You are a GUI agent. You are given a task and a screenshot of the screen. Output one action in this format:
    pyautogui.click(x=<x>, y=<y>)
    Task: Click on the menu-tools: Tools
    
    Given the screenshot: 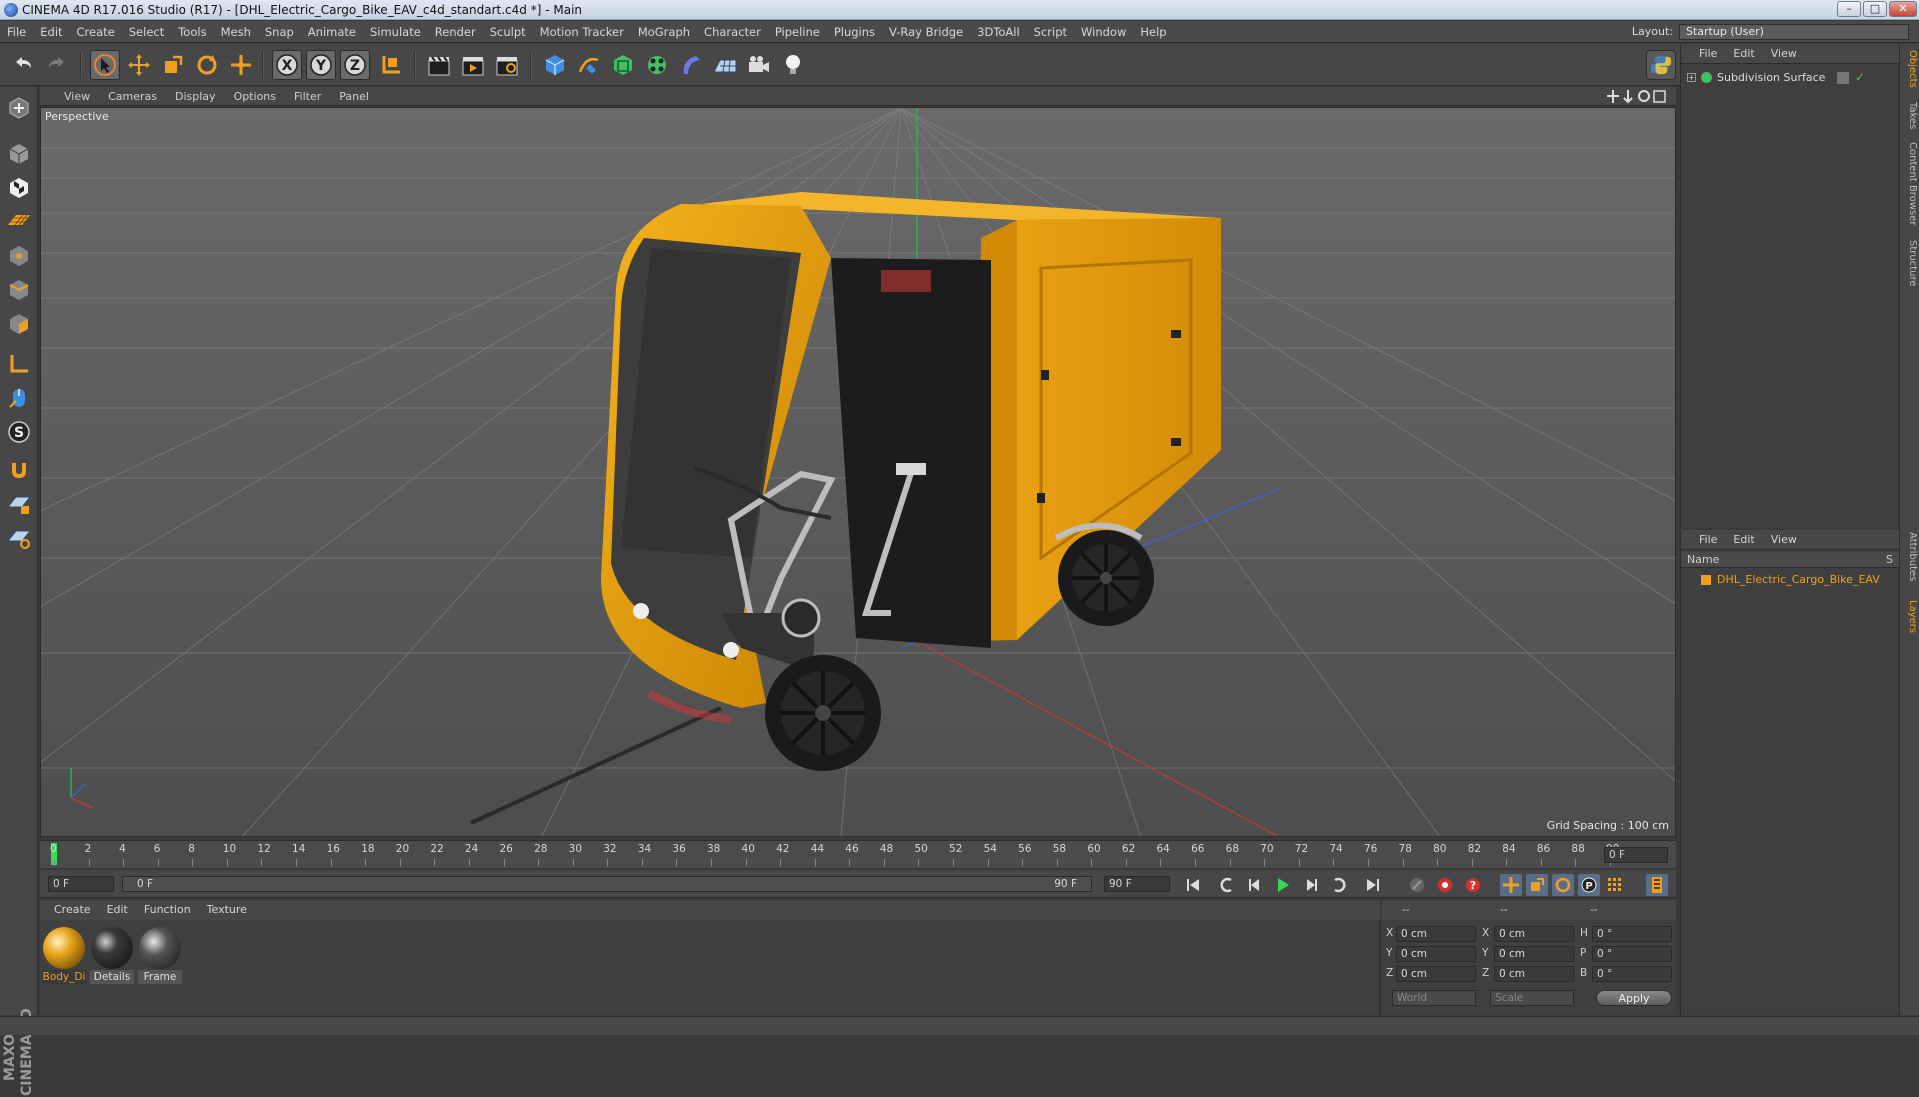 What is the action you would take?
    pyautogui.click(x=192, y=32)
    